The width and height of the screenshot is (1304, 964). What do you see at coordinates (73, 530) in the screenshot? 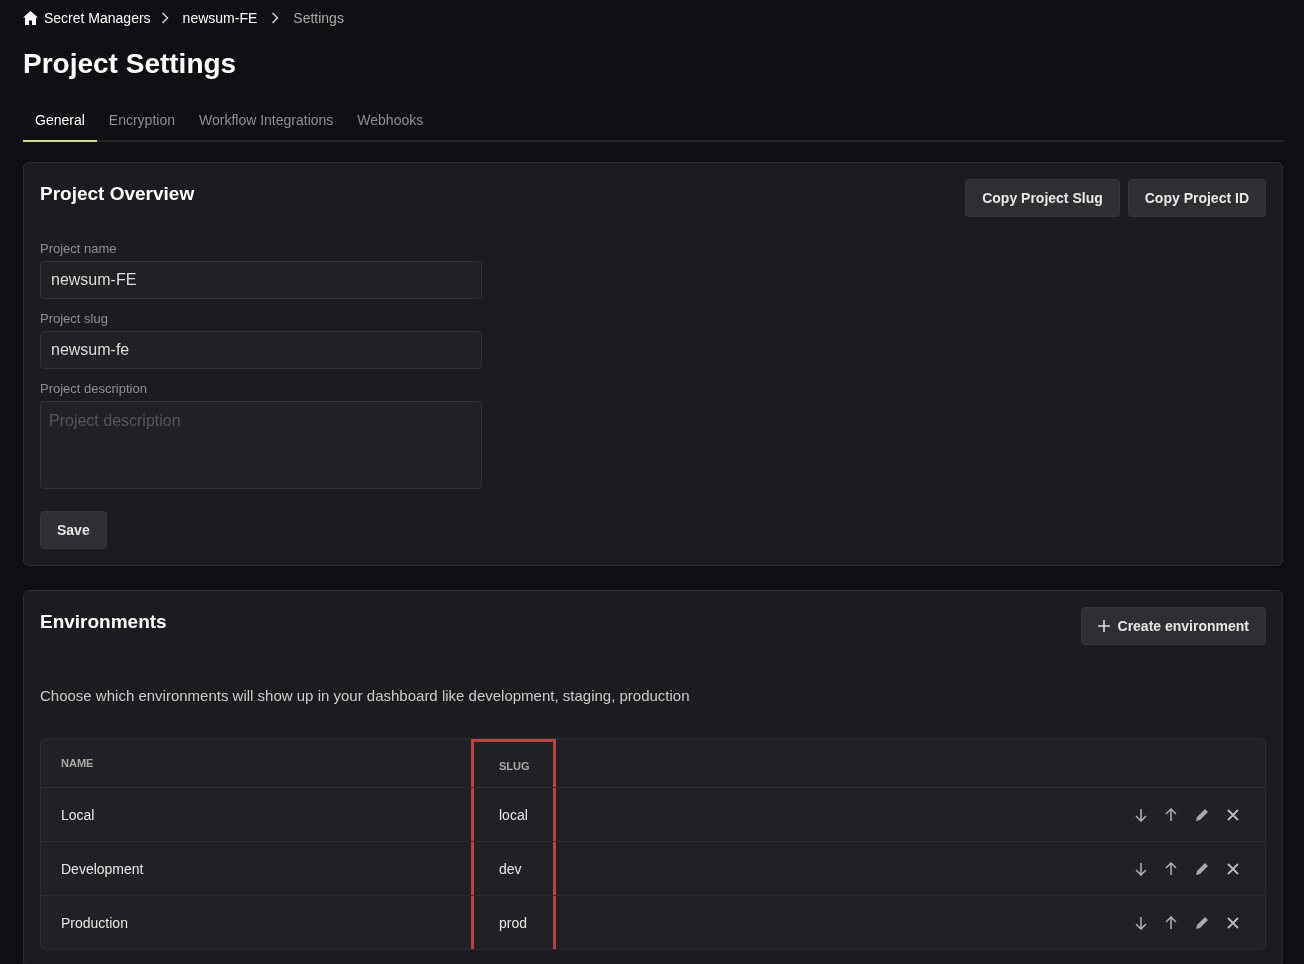
I see `save-button: Save` at bounding box center [73, 530].